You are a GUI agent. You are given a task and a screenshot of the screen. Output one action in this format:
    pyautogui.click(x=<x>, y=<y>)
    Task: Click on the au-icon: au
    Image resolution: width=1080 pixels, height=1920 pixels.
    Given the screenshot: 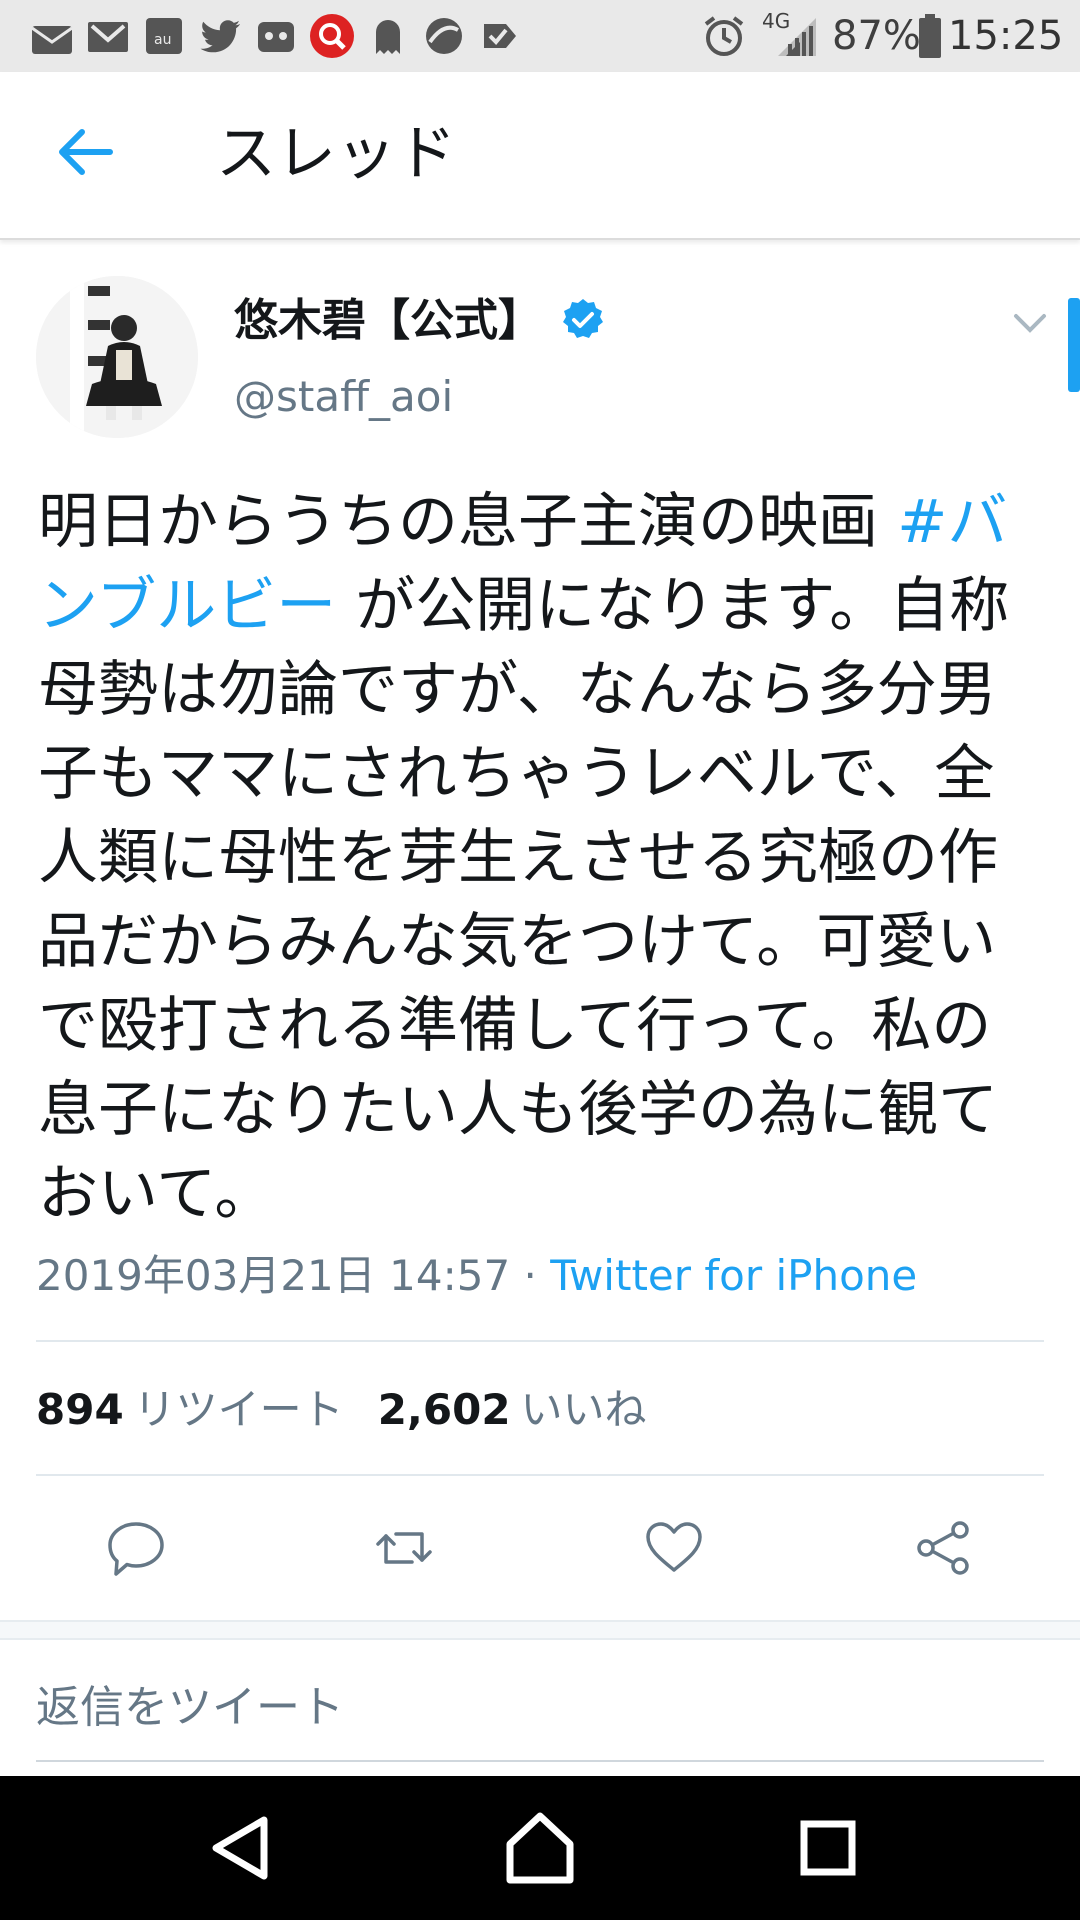 What is the action you would take?
    pyautogui.click(x=164, y=36)
    